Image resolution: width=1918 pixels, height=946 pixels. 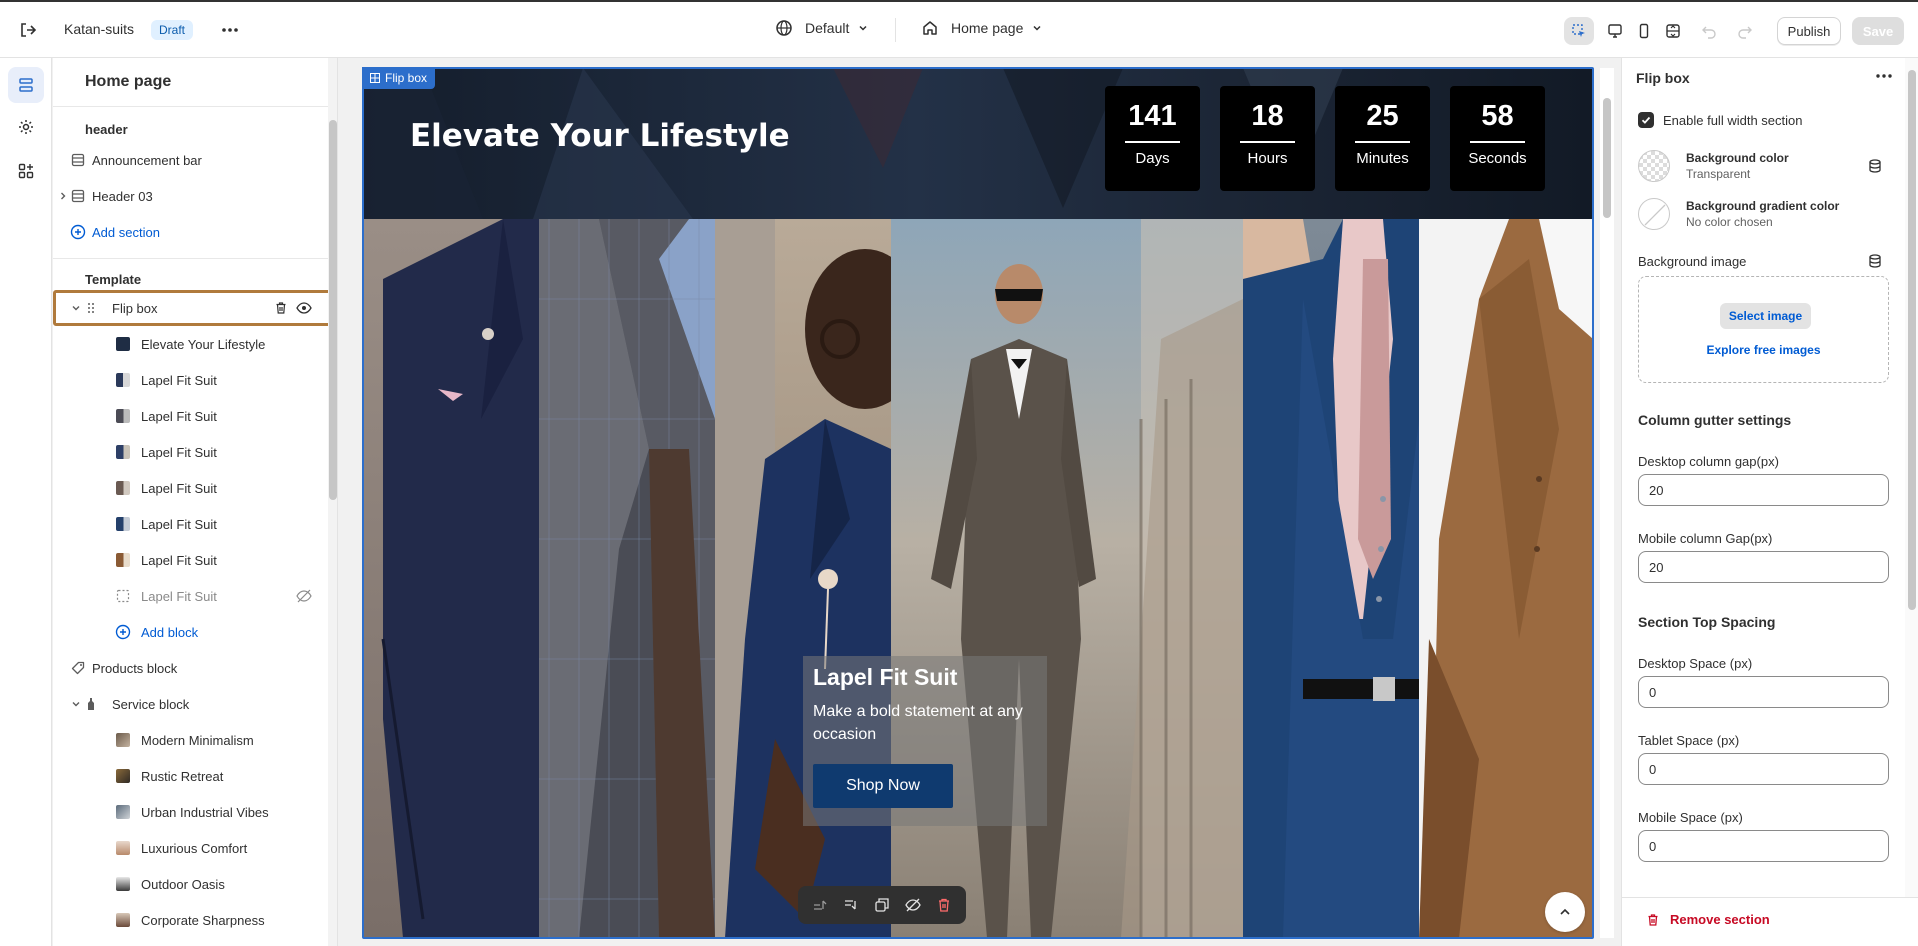 I want to click on mobile-gap-input: 20, so click(x=1763, y=567).